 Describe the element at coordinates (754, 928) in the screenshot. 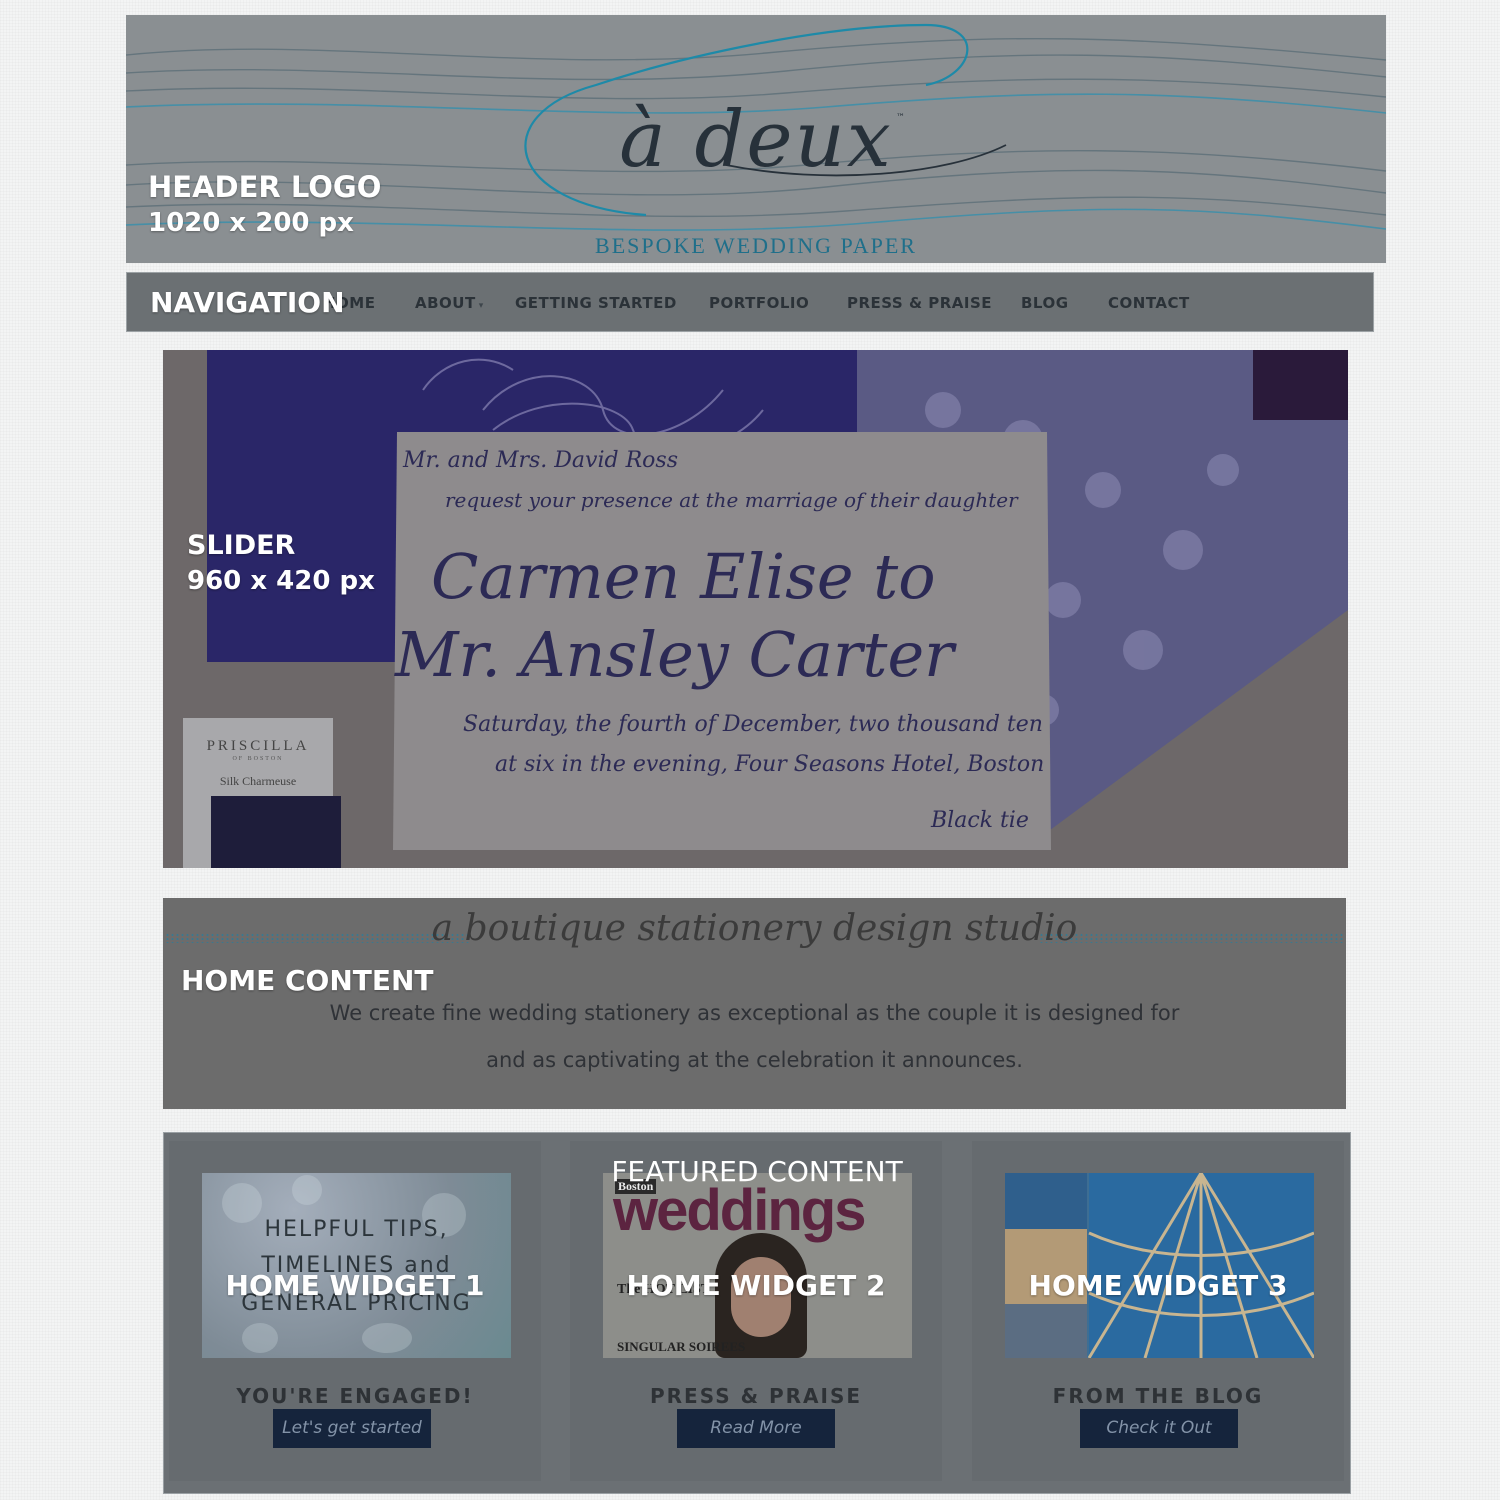

I see `studio-tagline: a boutique stationery design studio` at that location.